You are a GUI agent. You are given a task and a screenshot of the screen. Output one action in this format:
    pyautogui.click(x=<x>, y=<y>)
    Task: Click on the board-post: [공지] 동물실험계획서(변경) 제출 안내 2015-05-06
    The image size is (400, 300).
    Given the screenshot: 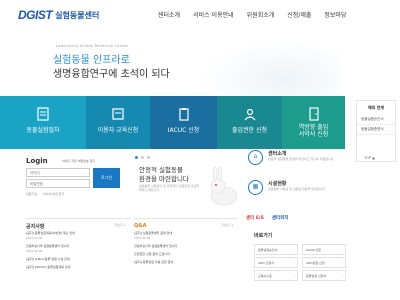 What is the action you would take?
    pyautogui.click(x=76, y=235)
    